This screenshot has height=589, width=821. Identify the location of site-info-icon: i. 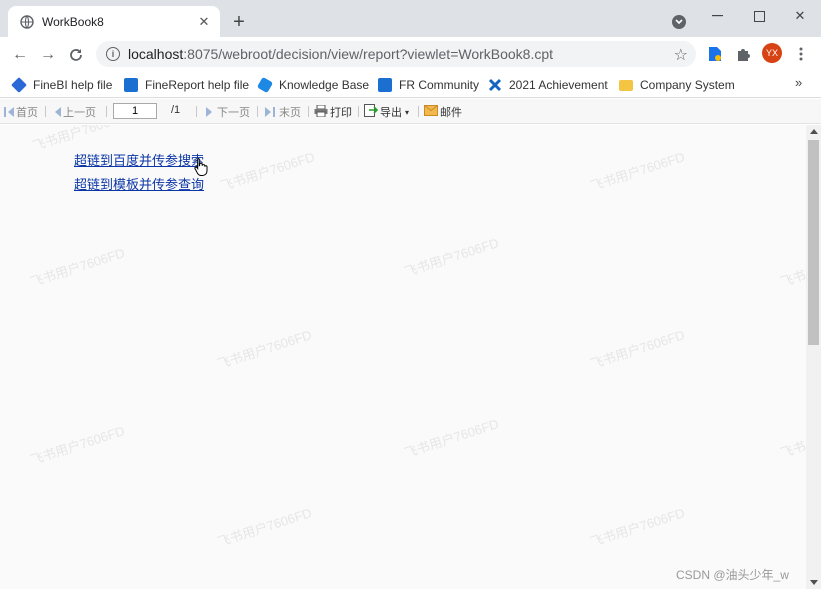
(113, 54).